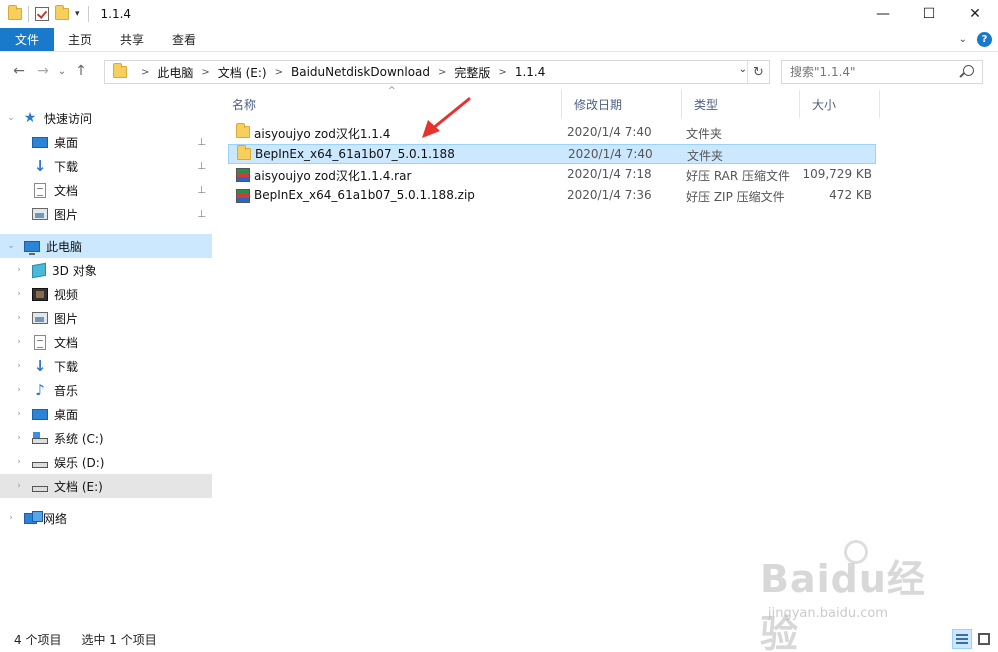  What do you see at coordinates (40, 142) in the screenshot?
I see `desktop-icon` at bounding box center [40, 142].